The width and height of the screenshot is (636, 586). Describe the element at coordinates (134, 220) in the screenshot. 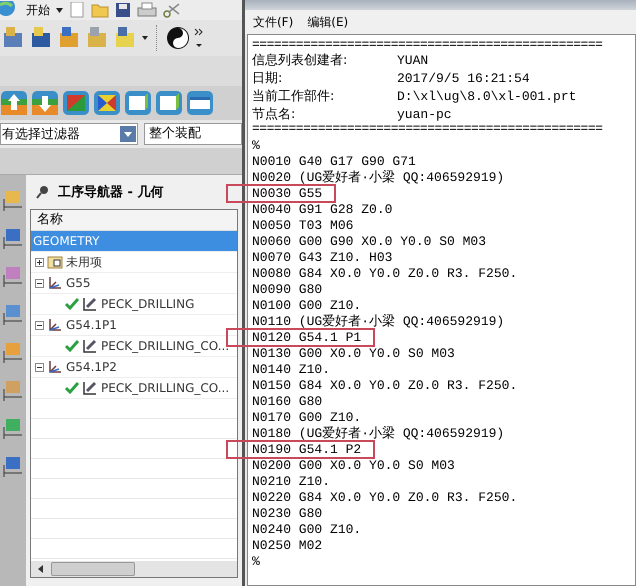

I see `column-header: 名称` at that location.